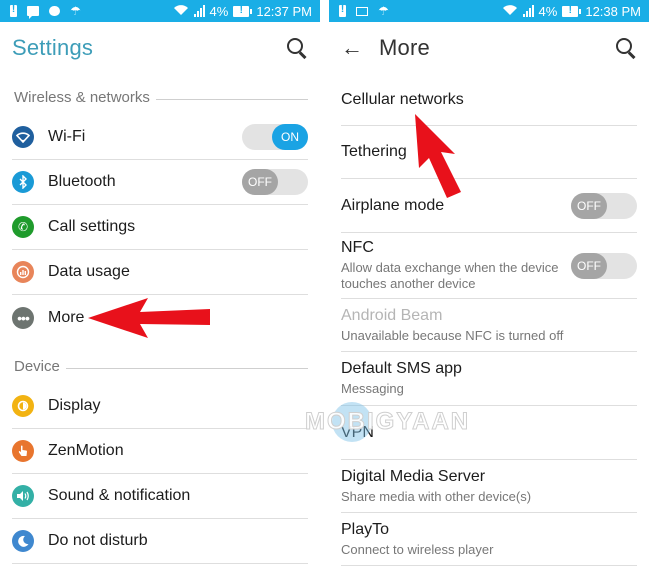 This screenshot has height=568, width=649. I want to click on settings-item-label: More, so click(66, 317).